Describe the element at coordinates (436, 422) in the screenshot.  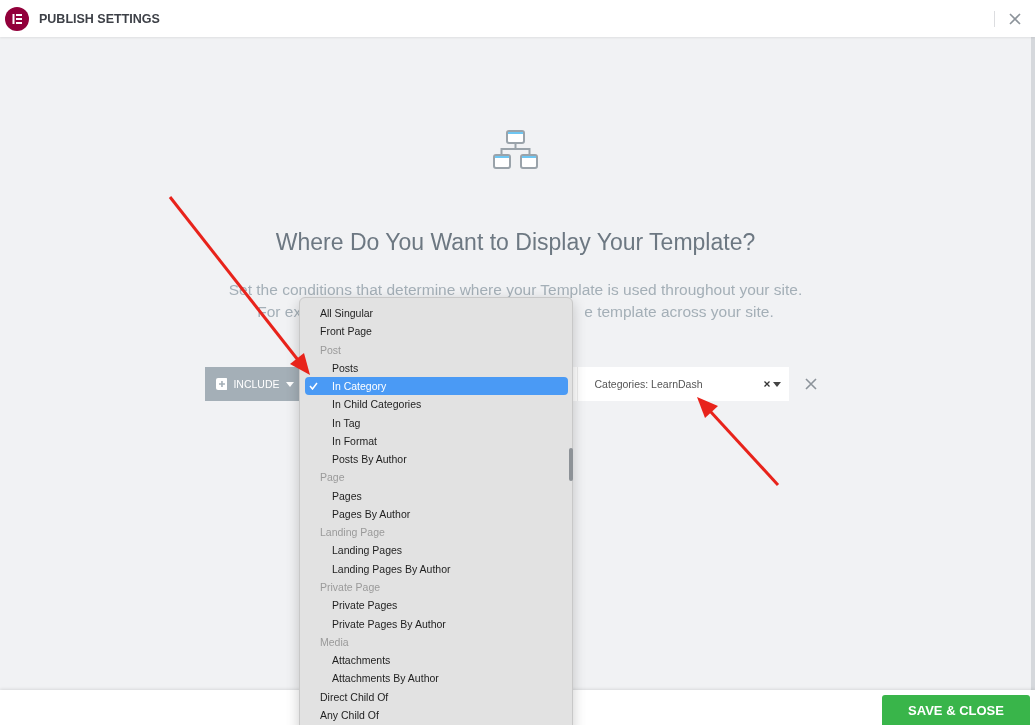
I see `menu-option: In Tag` at that location.